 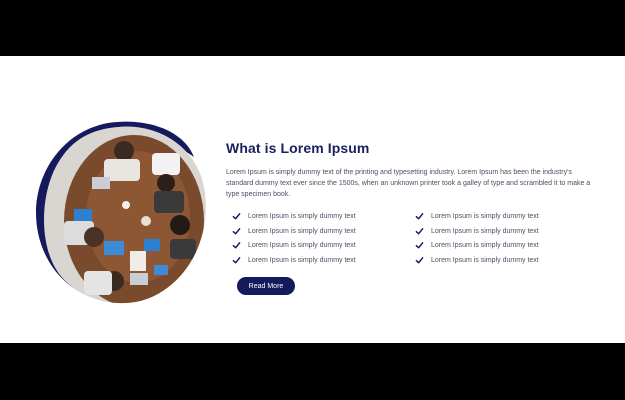 I want to click on read-more-button: Read More, so click(x=266, y=286).